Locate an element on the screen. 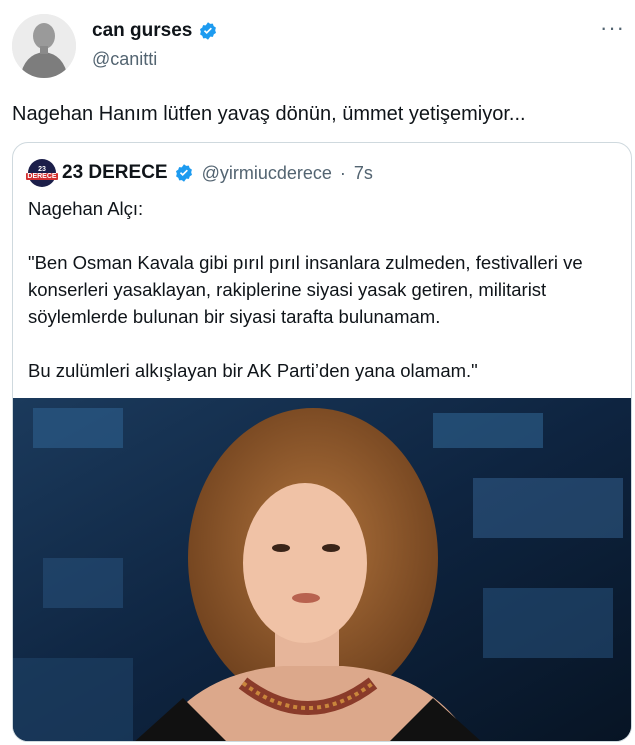 Image resolution: width=635 pixels, height=745 pixels. author-handle: @canitti is located at coordinates (155, 59).